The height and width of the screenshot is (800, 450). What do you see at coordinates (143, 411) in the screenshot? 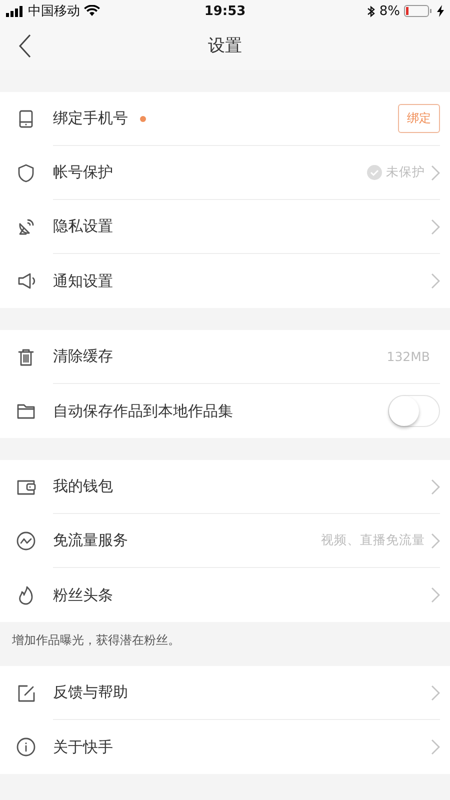
I see `setting-label: 自动保存作品到本地作品集` at bounding box center [143, 411].